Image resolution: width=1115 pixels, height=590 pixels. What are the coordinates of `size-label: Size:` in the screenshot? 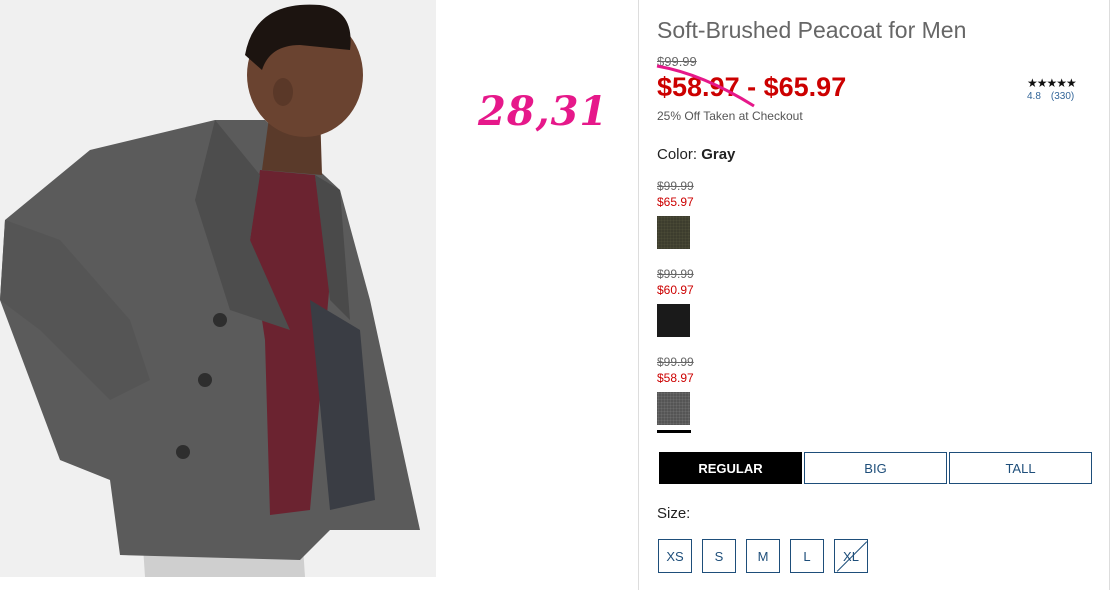 It's located at (674, 513).